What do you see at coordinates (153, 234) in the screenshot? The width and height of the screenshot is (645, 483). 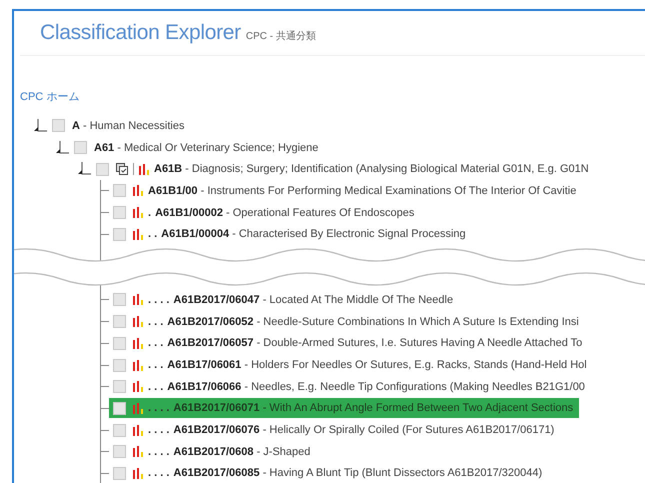 I see `level-dots: . .` at bounding box center [153, 234].